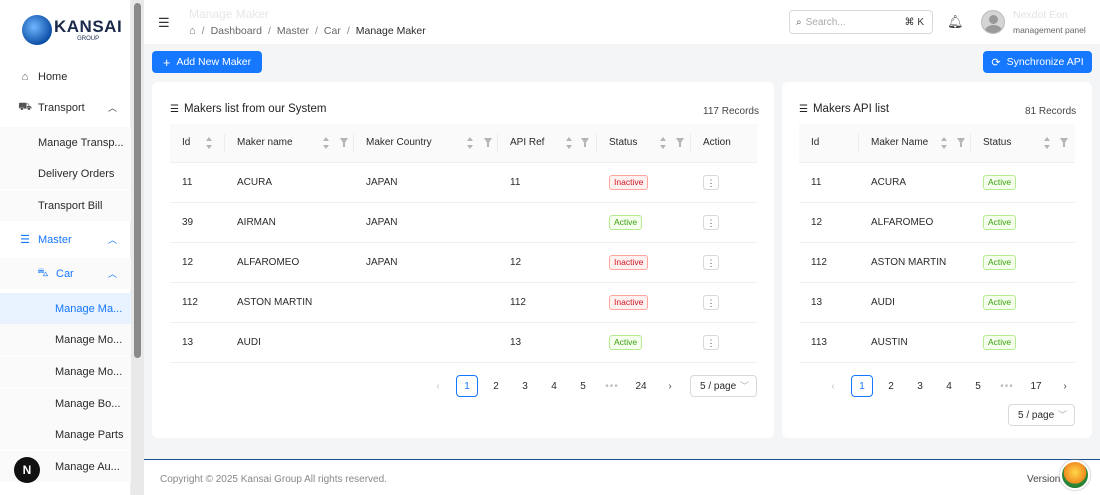 This screenshot has width=1100, height=495. Describe the element at coordinates (76, 173) in the screenshot. I see `sidebar-item-label: Delivery Orders` at that location.